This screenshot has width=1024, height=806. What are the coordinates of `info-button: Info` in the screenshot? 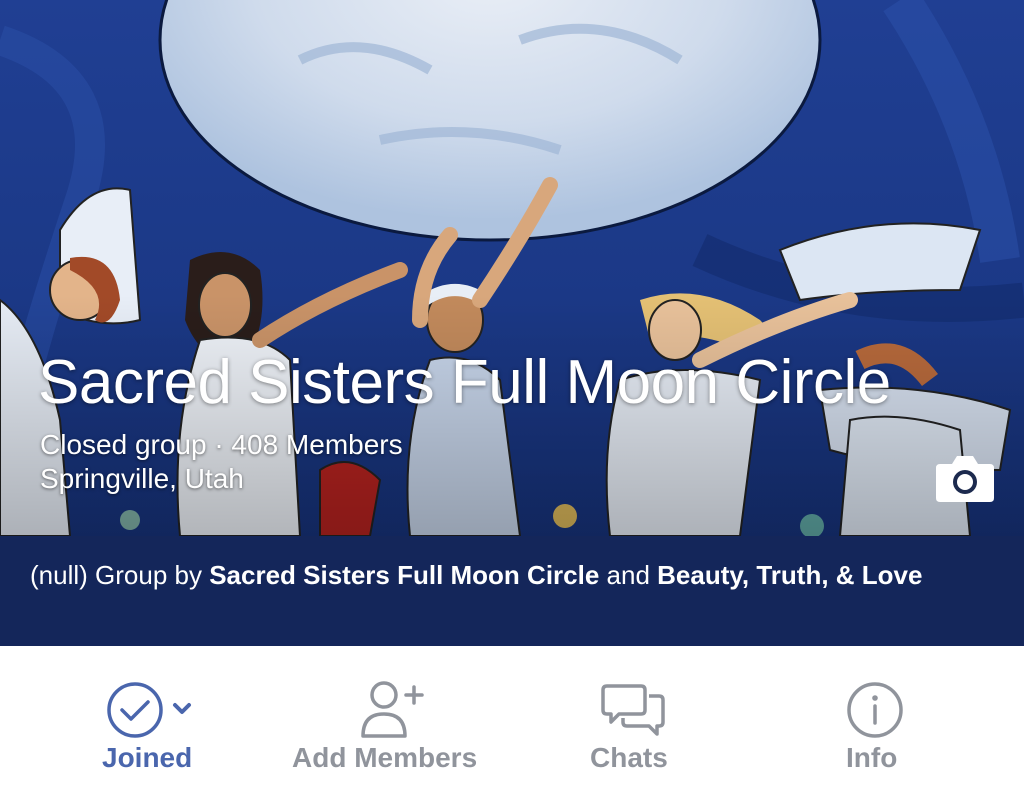 It's located at (875, 721).